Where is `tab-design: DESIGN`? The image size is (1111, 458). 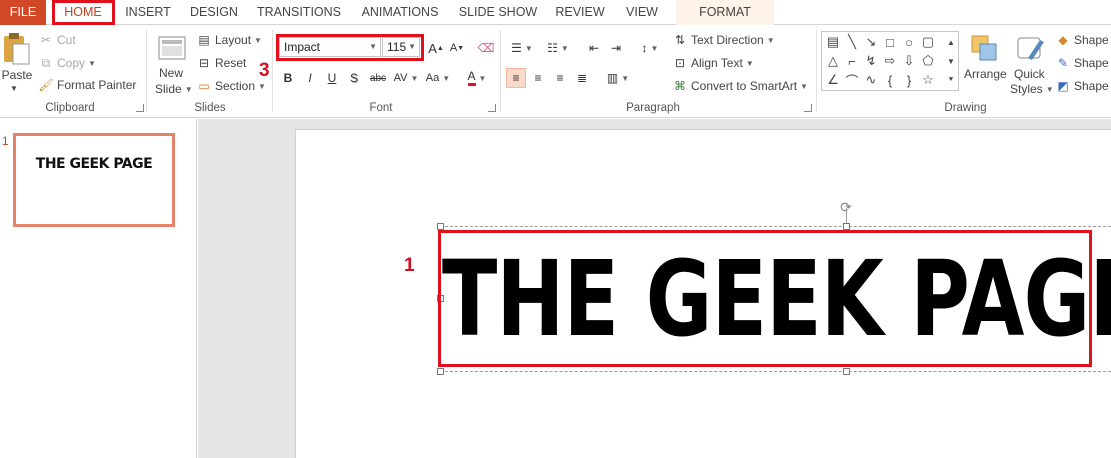 tab-design: DESIGN is located at coordinates (214, 12).